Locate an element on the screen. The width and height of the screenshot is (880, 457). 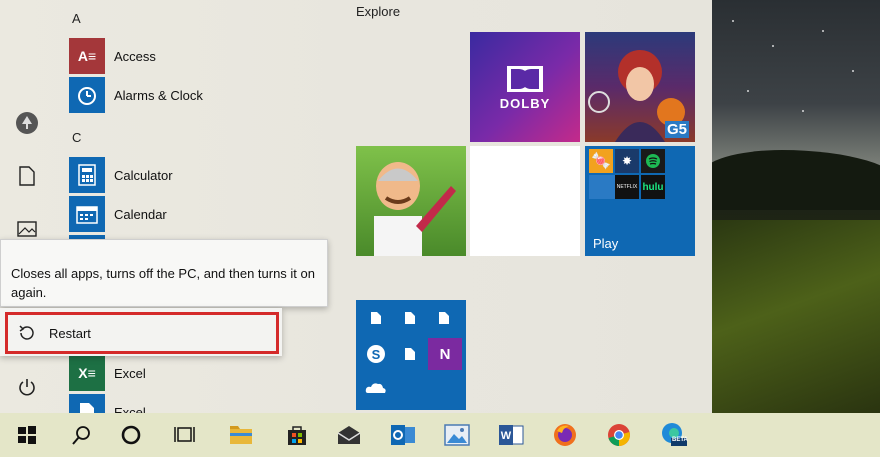
play-label: Play is located at coordinates (606, 243).